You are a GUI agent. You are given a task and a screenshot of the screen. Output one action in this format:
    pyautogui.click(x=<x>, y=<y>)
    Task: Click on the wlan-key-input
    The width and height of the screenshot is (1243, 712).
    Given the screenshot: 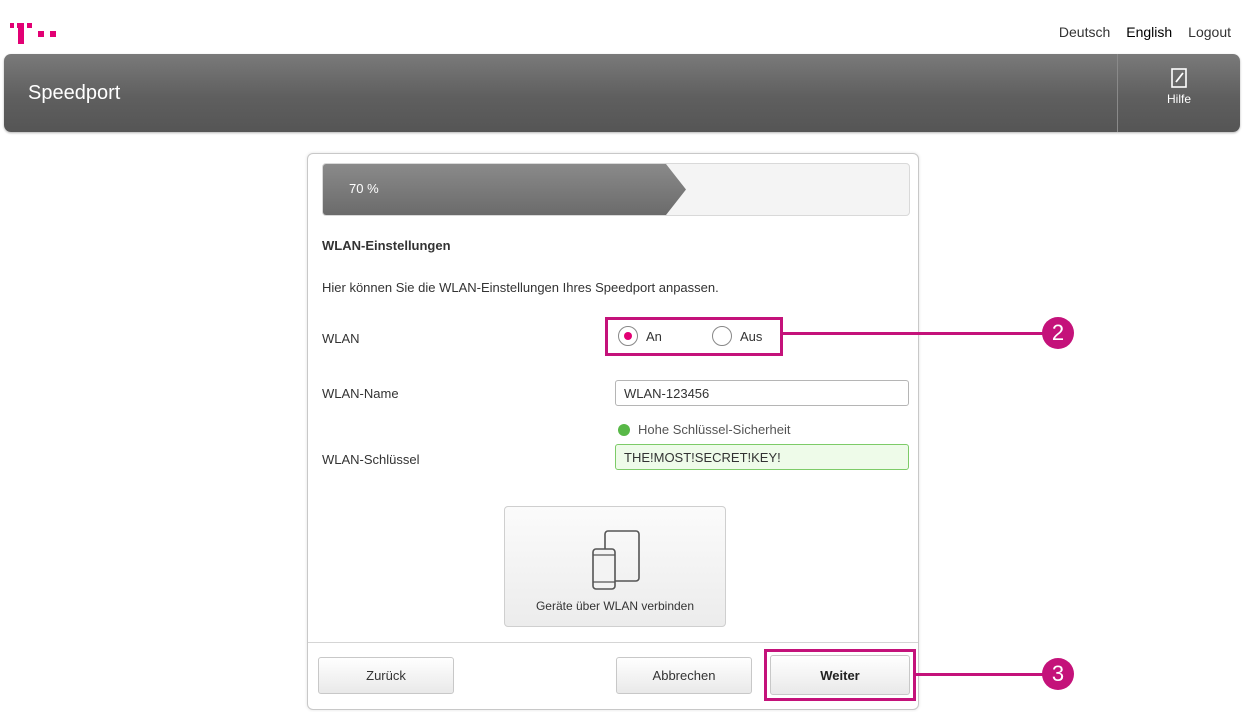 What is the action you would take?
    pyautogui.click(x=762, y=457)
    